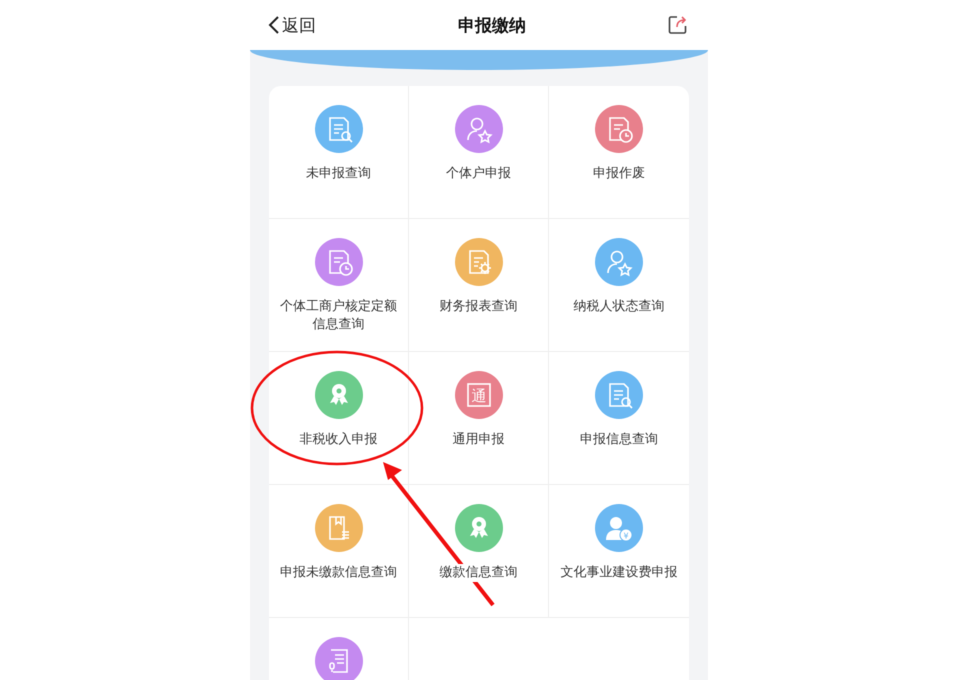 The height and width of the screenshot is (680, 960). I want to click on service-tile: 个体户申报, so click(479, 152).